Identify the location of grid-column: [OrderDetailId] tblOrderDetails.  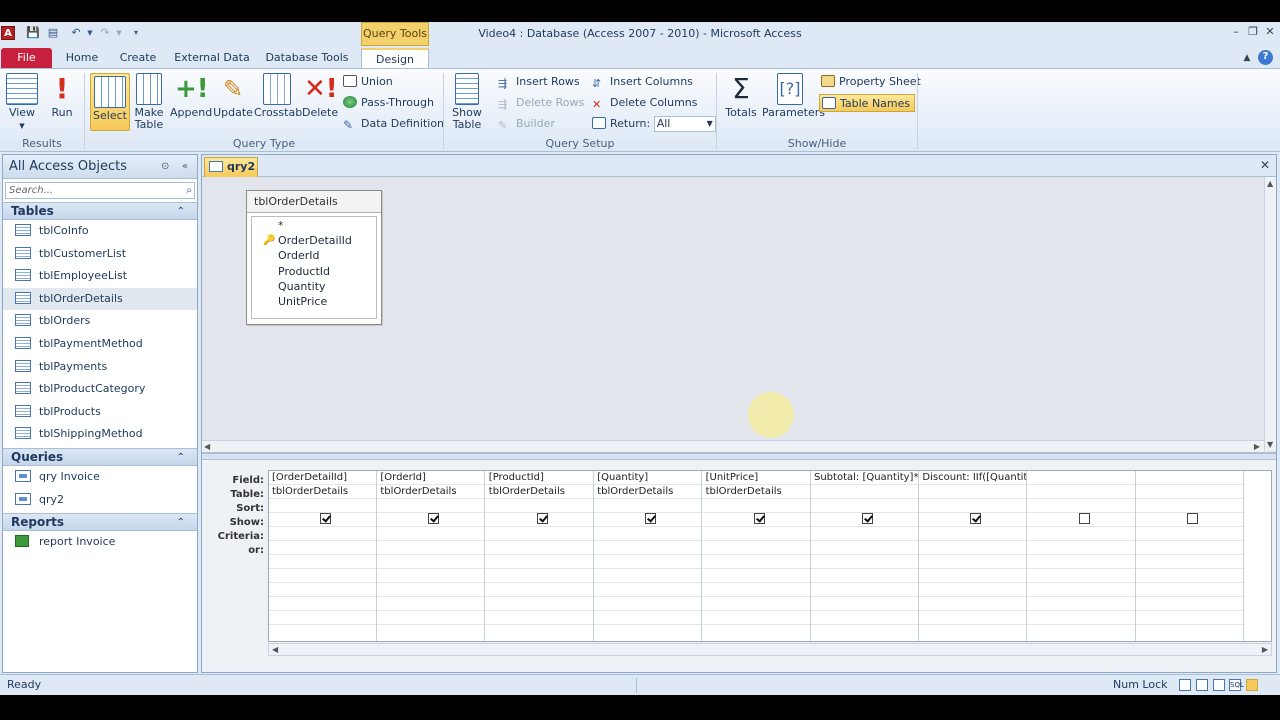
(323, 556).